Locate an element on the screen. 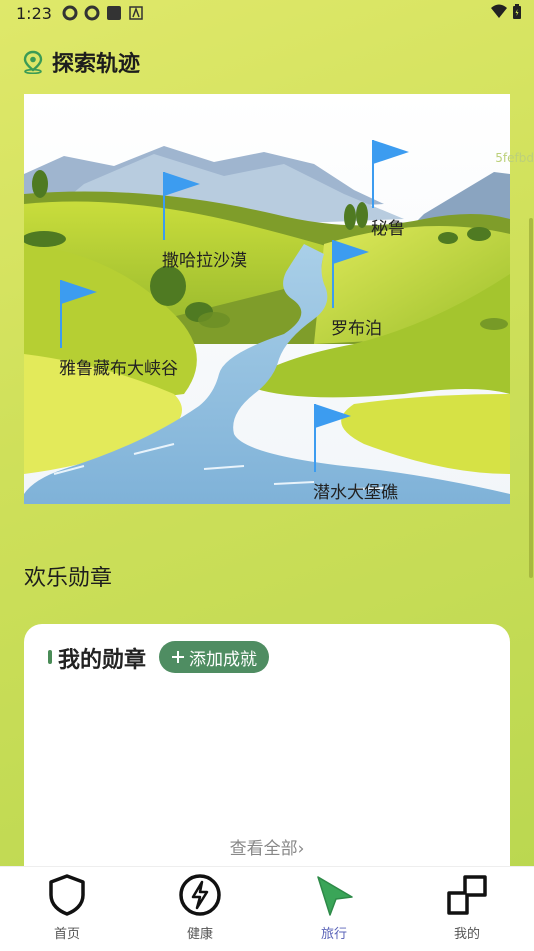 This screenshot has width=534, height=951. my-medals-title: 我的勋章 is located at coordinates (102, 660).